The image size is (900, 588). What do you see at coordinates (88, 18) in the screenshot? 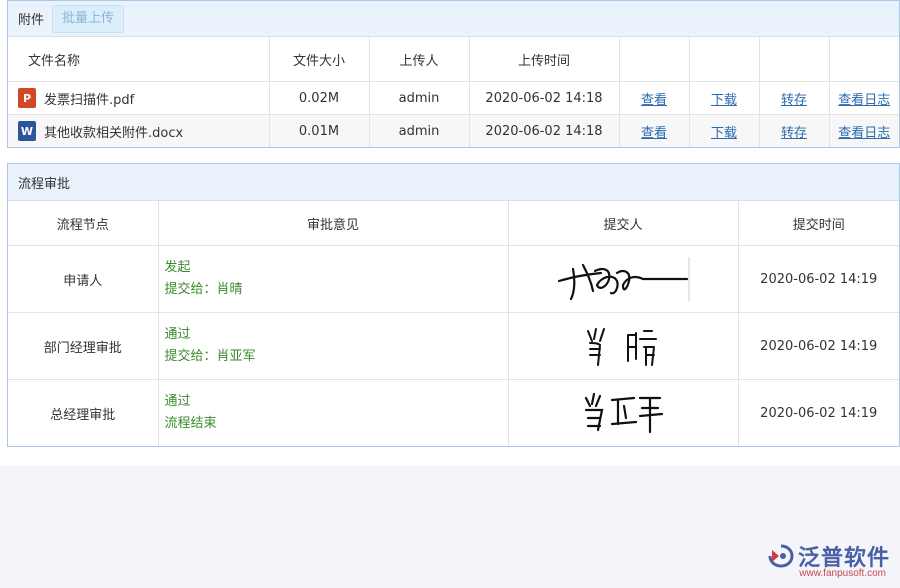
I see `batch-upload-button: 批量上传` at bounding box center [88, 18].